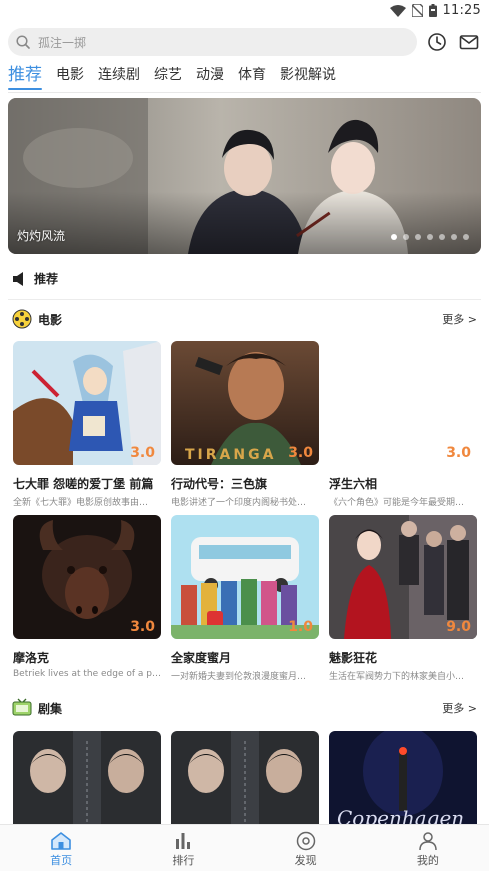 This screenshot has height=871, width=489. Describe the element at coordinates (61, 841) in the screenshot. I see `home-icon` at that location.